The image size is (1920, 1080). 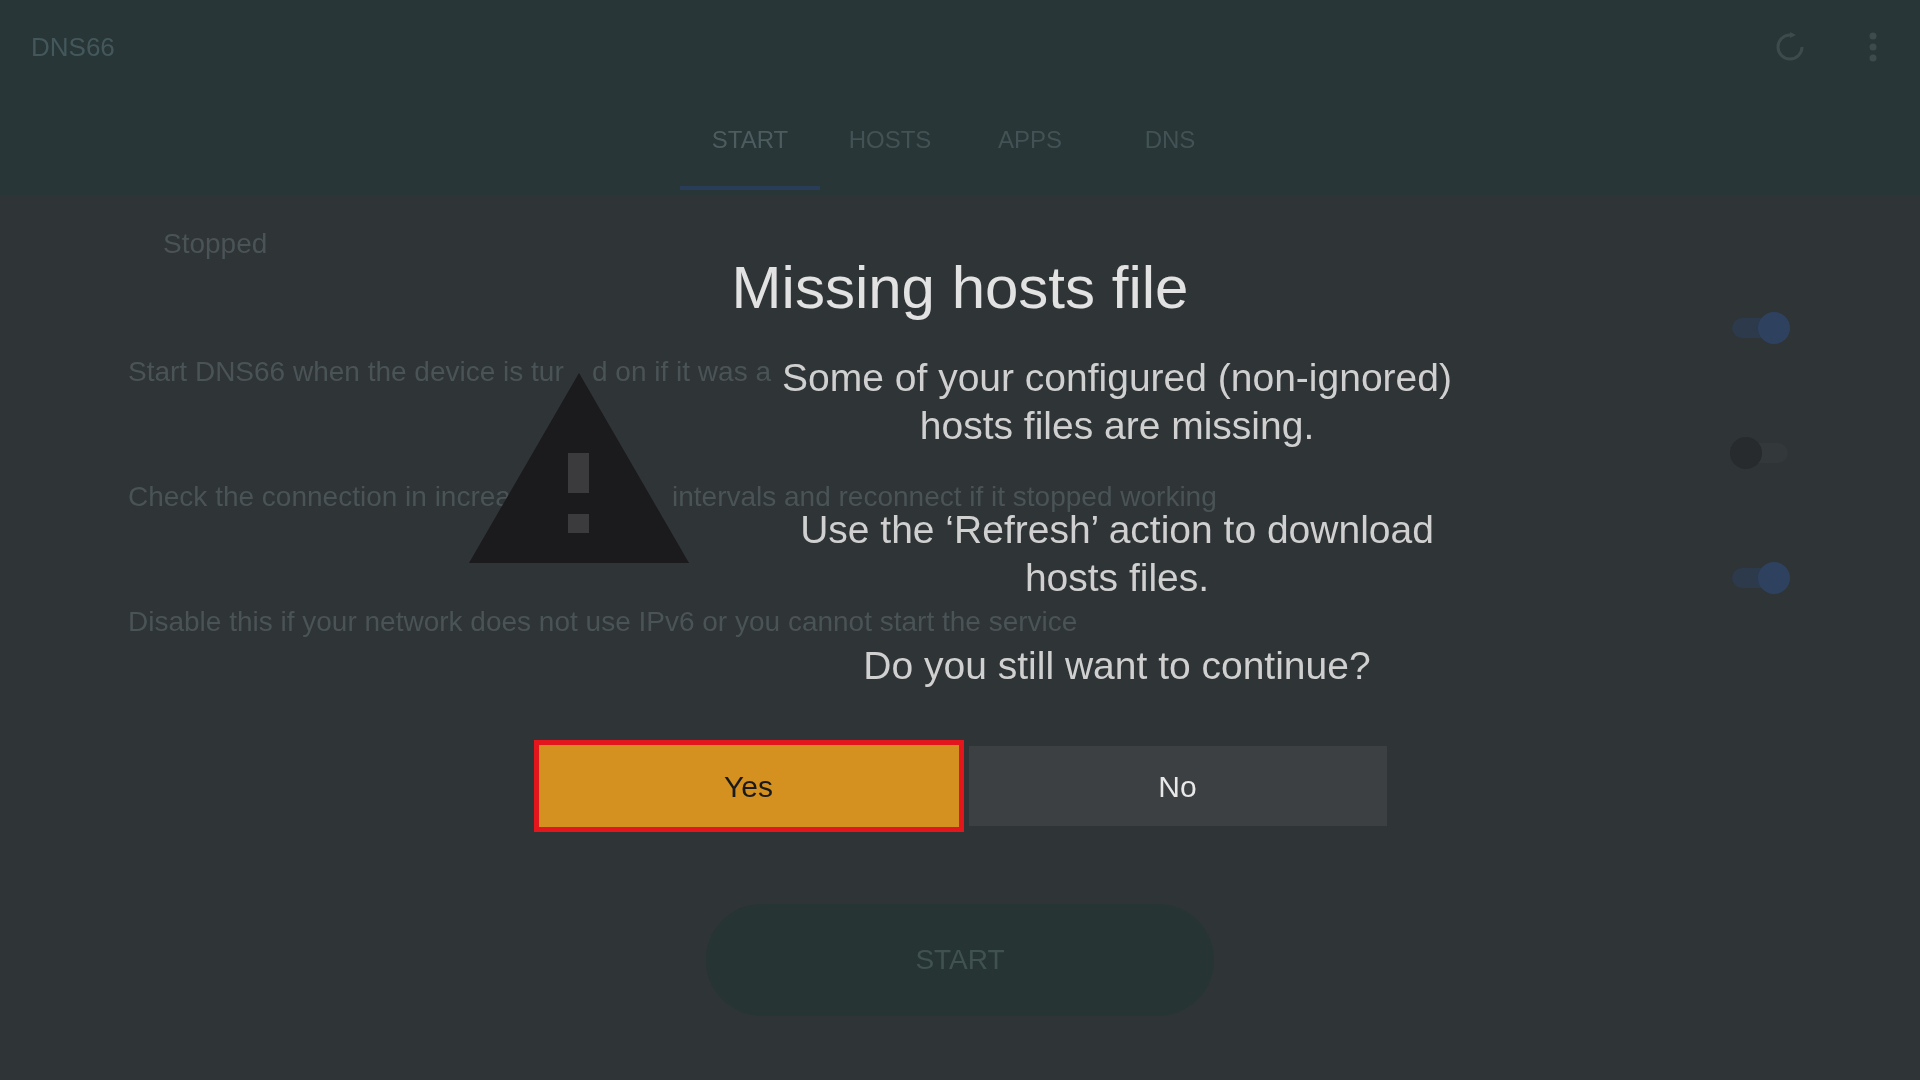 What do you see at coordinates (1177, 786) in the screenshot?
I see `dialog-button: No` at bounding box center [1177, 786].